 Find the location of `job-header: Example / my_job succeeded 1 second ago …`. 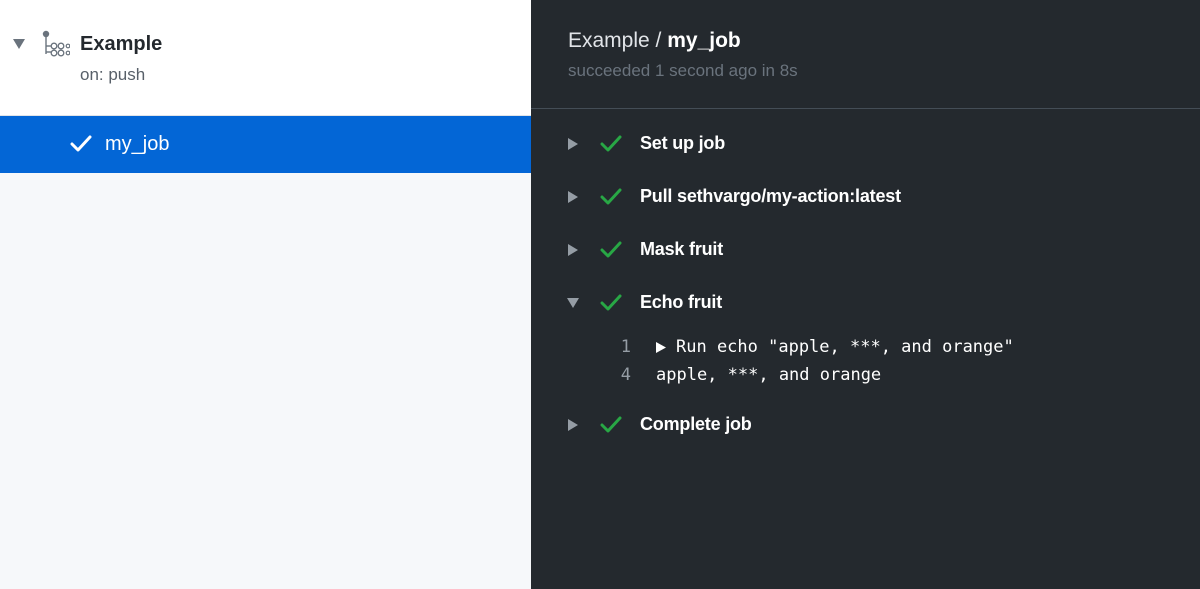

job-header: Example / my_job succeeded 1 second ago … is located at coordinates (865, 54).